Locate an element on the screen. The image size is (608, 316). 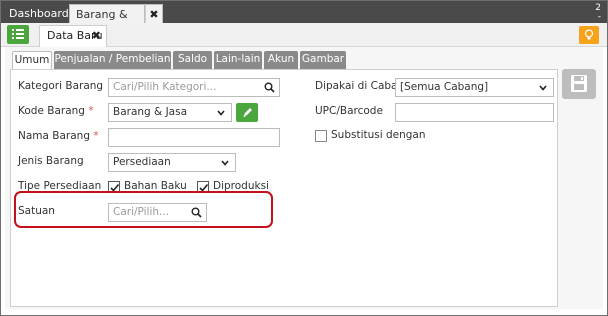
upc-input is located at coordinates (474, 112).